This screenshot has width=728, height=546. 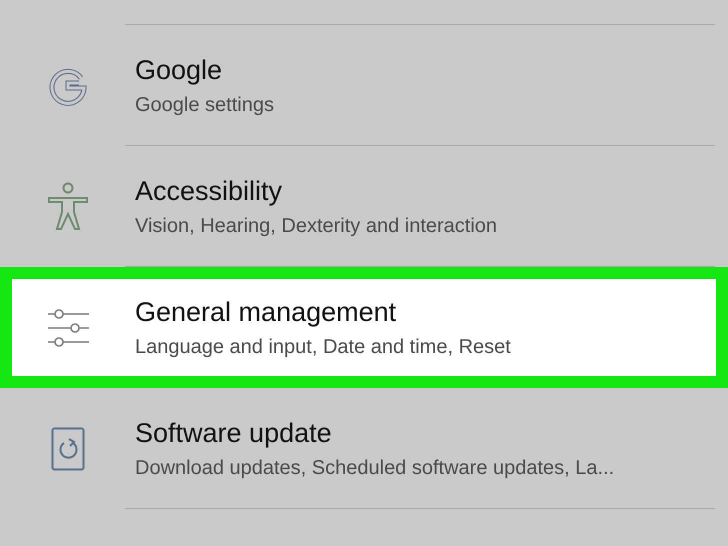 I want to click on setting-subtitle: Google settings, so click(x=204, y=105).